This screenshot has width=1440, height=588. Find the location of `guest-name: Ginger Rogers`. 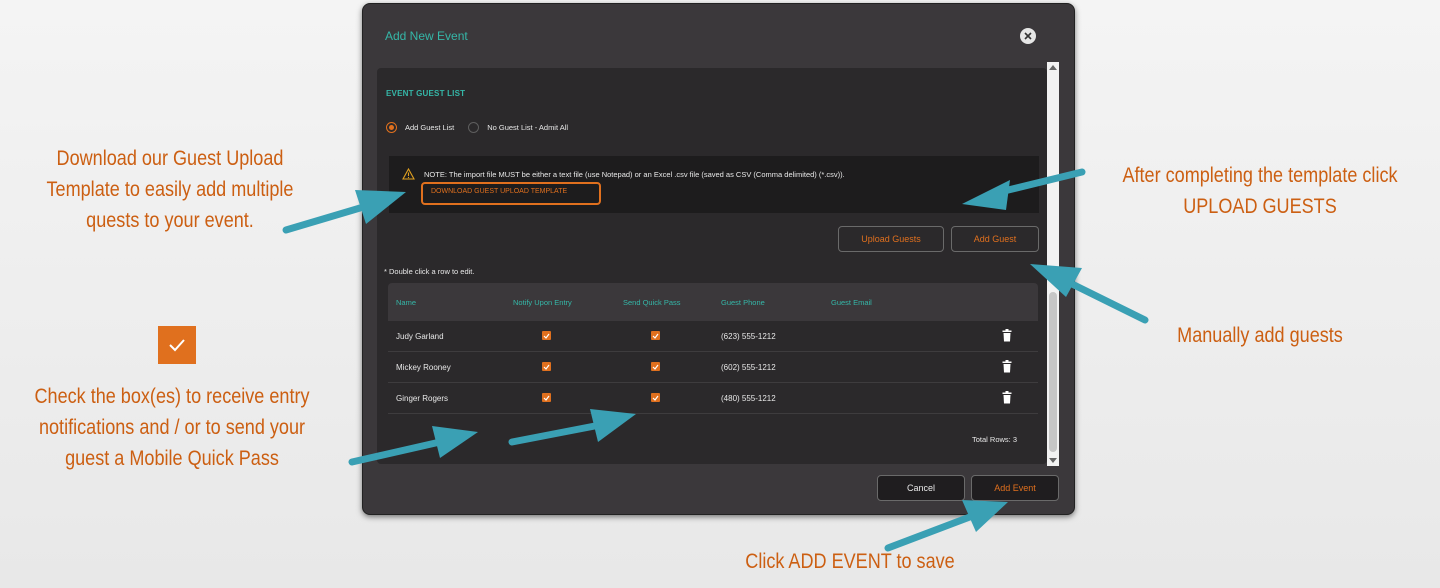

guest-name: Ginger Rogers is located at coordinates (422, 398).